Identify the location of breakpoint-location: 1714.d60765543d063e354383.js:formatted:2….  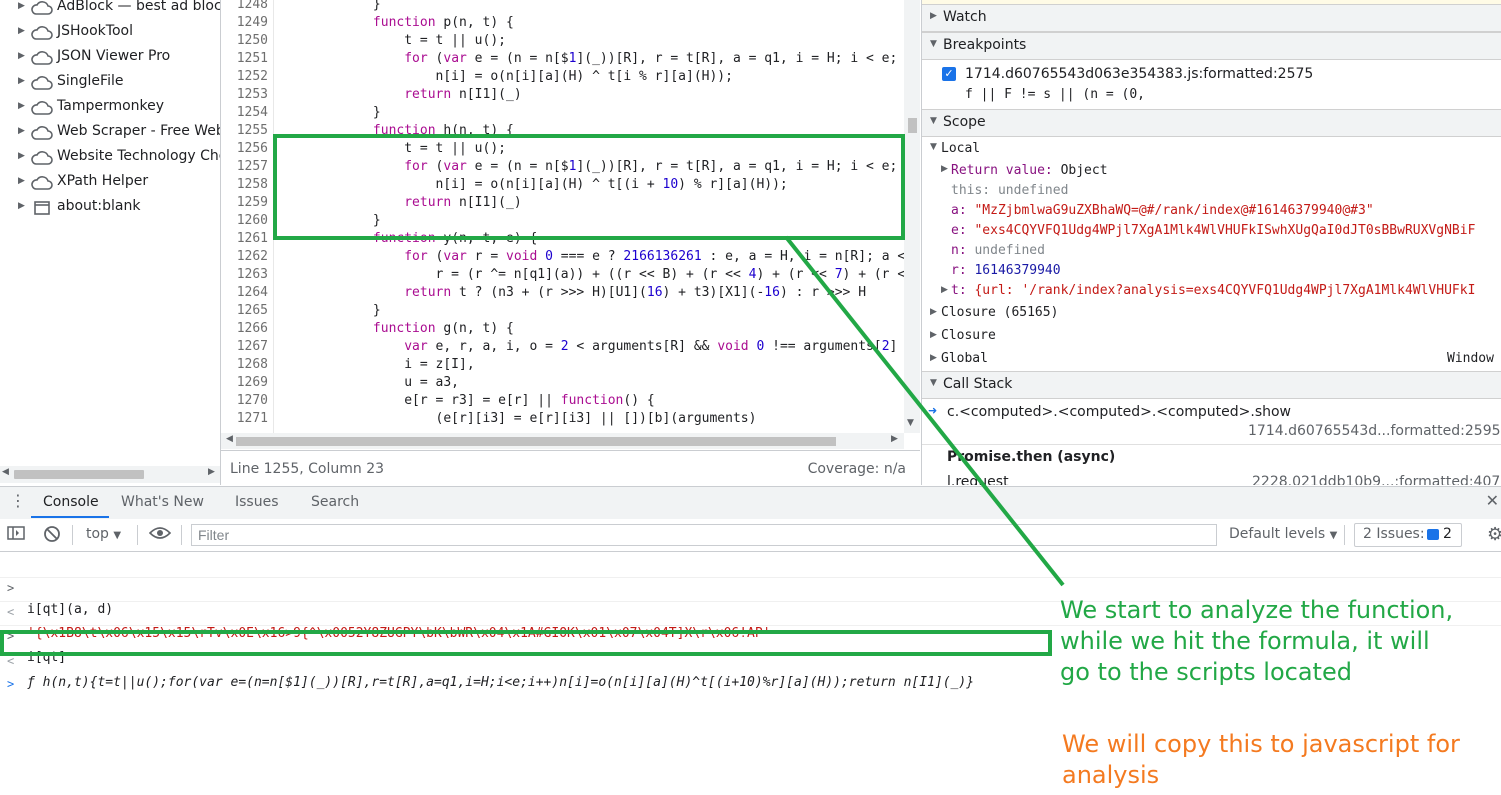
(1139, 74).